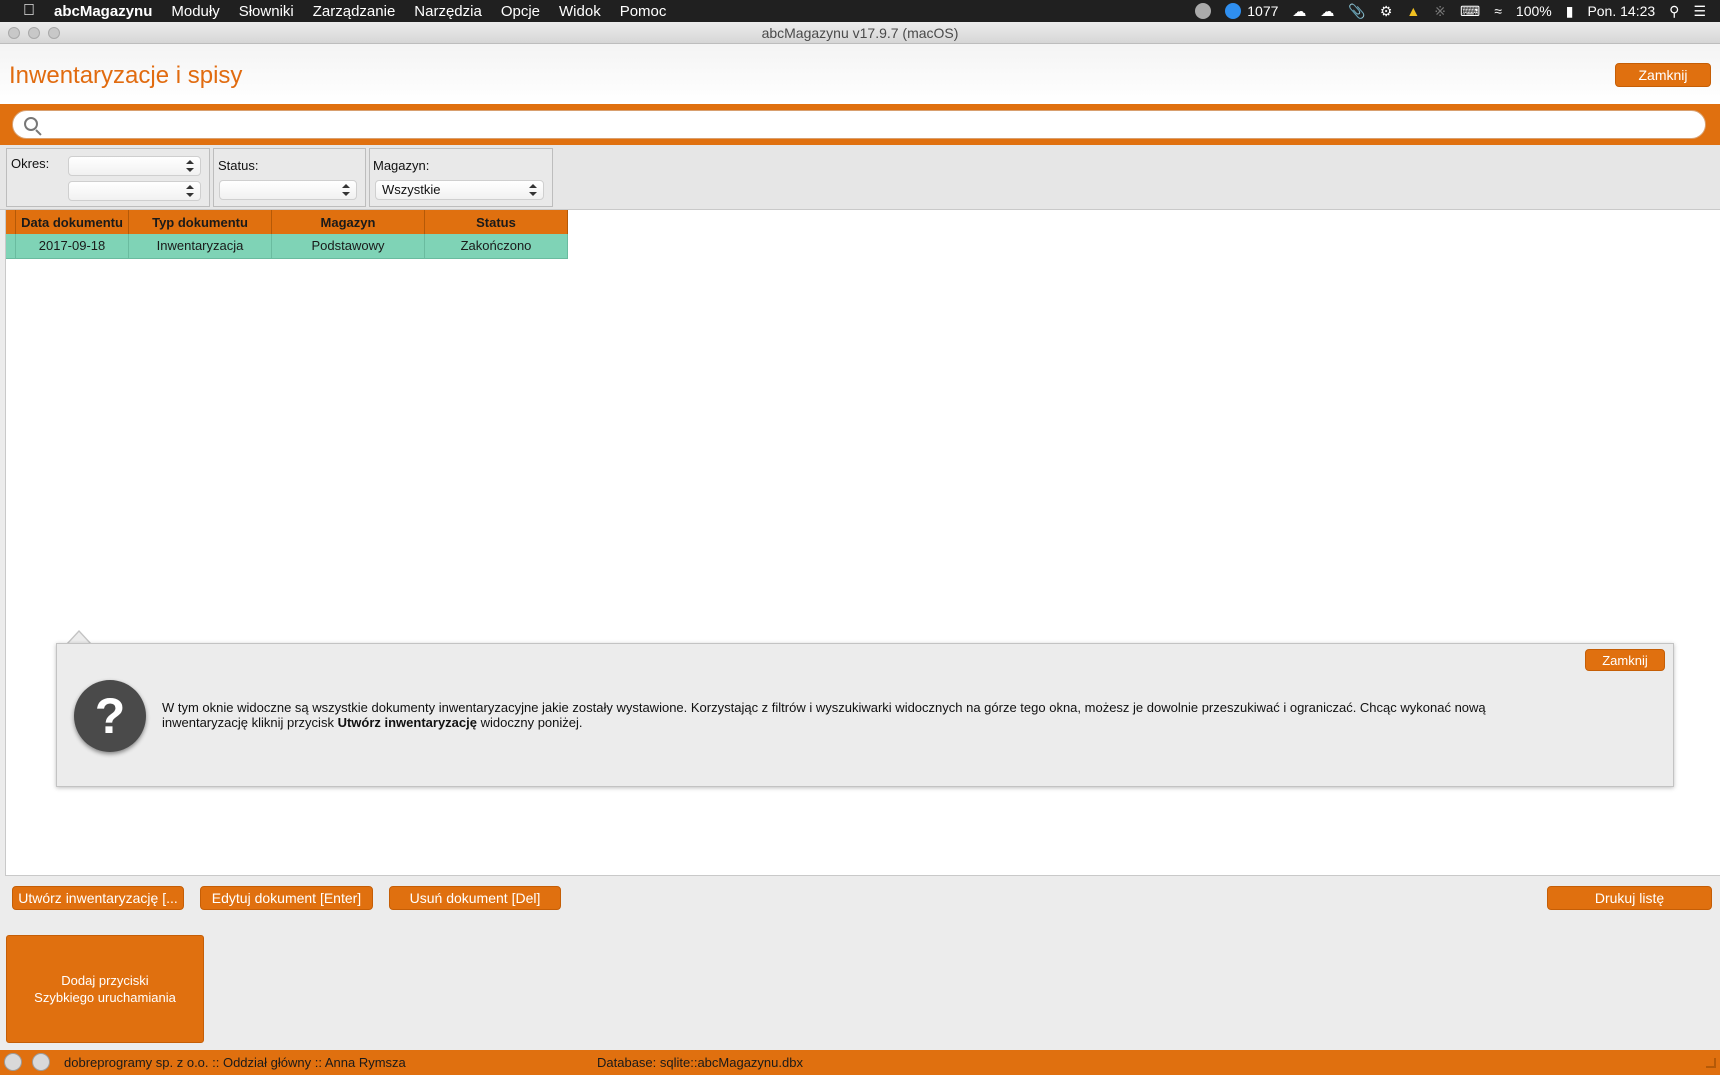 The width and height of the screenshot is (1720, 1075). I want to click on col-data-dokumentu: Data dokumentu, so click(72, 222).